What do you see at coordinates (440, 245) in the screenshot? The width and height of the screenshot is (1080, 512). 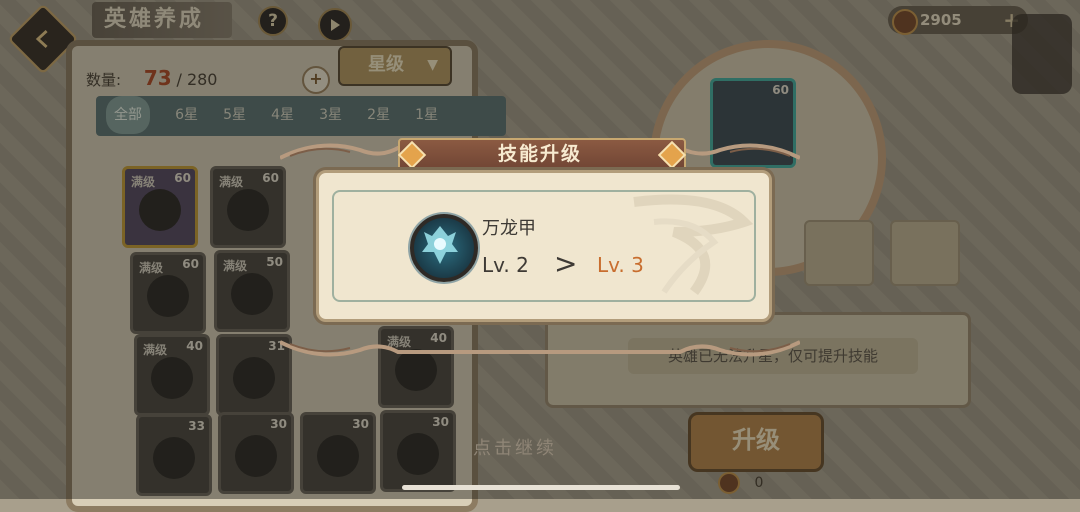 I see `dragon-armor-icon` at bounding box center [440, 245].